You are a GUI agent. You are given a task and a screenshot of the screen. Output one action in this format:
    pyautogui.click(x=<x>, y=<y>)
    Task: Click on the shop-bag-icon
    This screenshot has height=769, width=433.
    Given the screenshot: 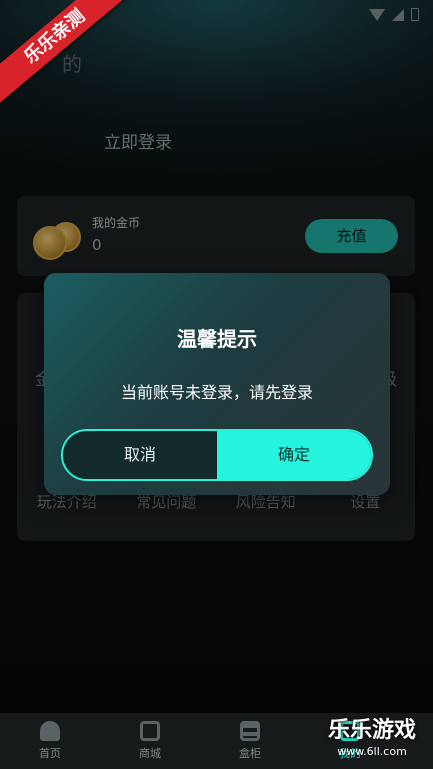 What is the action you would take?
    pyautogui.click(x=150, y=731)
    